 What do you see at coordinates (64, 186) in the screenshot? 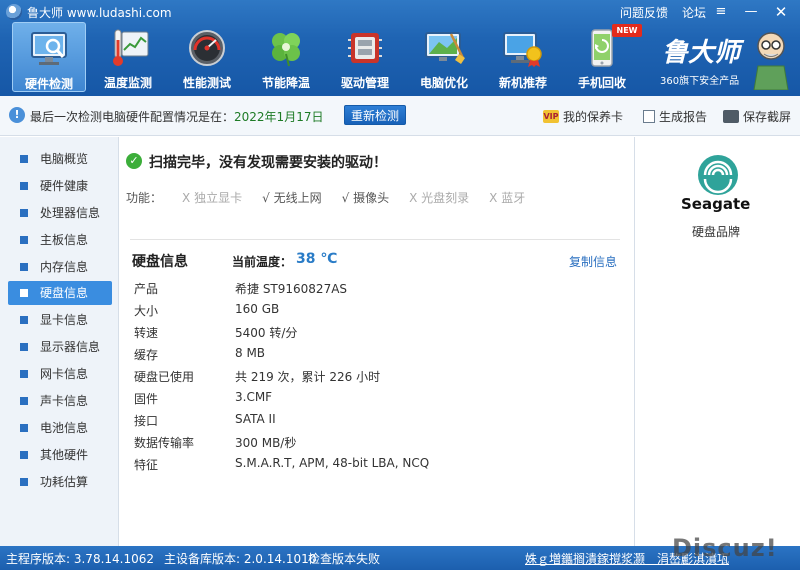
I see `sidebar-item-label: 硬件健康` at bounding box center [64, 186].